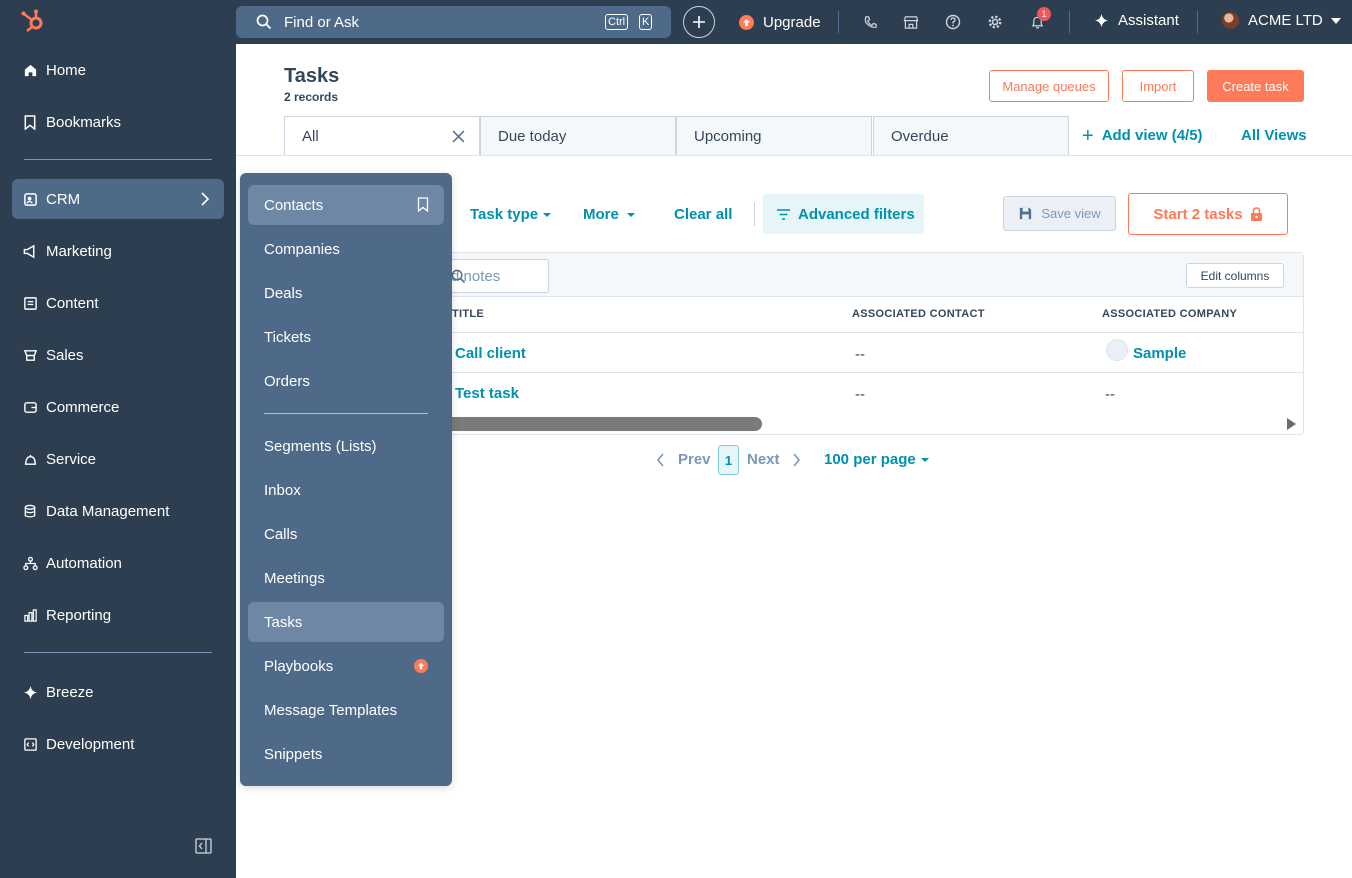 The height and width of the screenshot is (878, 1352). What do you see at coordinates (578, 136) in the screenshot?
I see `tab-due-today: Due today` at bounding box center [578, 136].